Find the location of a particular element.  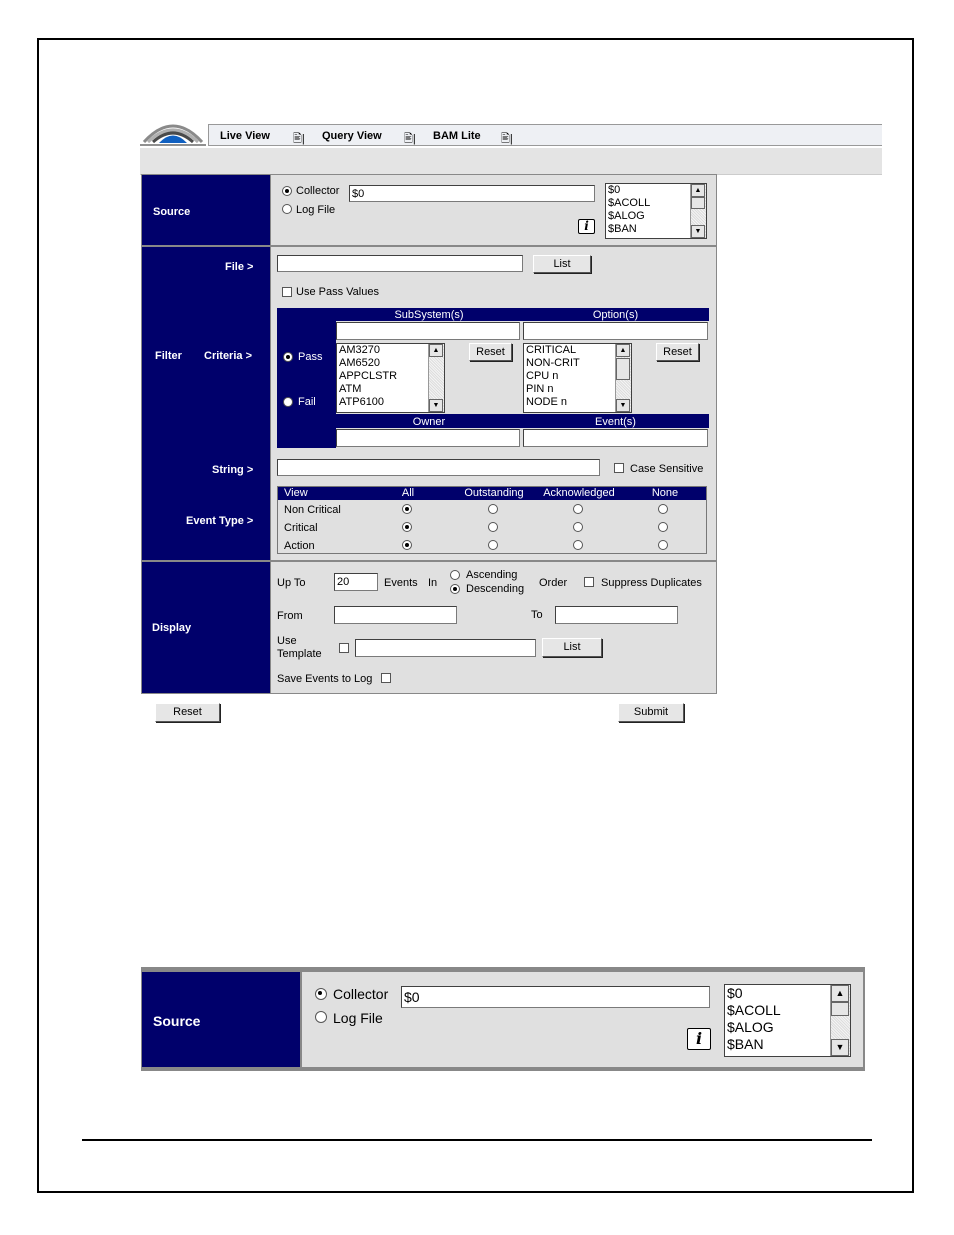

action-acknowledged-radio is located at coordinates (578, 545).